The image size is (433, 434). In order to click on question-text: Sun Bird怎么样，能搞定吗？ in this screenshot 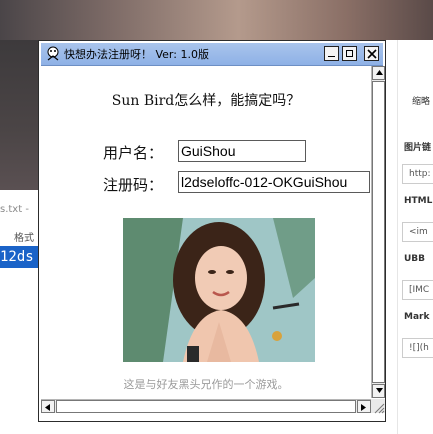, I will do `click(206, 101)`.